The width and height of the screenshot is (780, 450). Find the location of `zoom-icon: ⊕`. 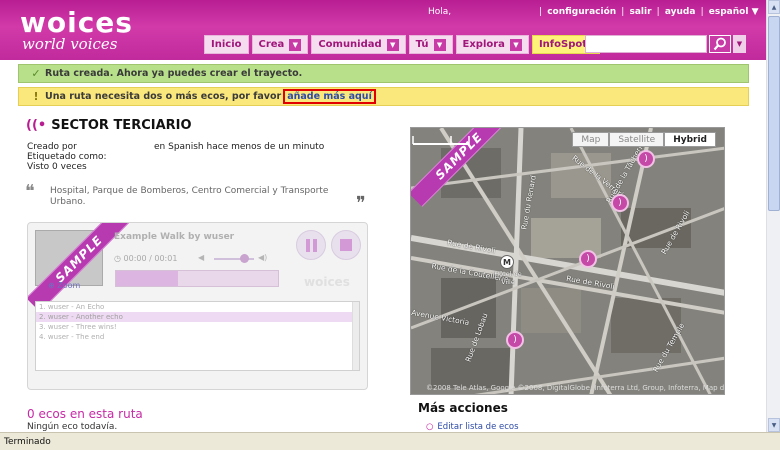

zoom-icon: ⊕ is located at coordinates (51, 285).